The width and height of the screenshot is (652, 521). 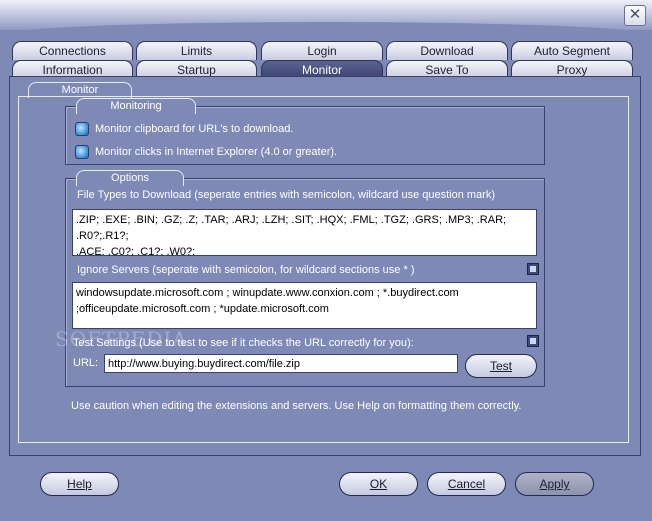 What do you see at coordinates (281, 363) in the screenshot?
I see `url-input: http://www.buying.buydirect.com/file.zip` at bounding box center [281, 363].